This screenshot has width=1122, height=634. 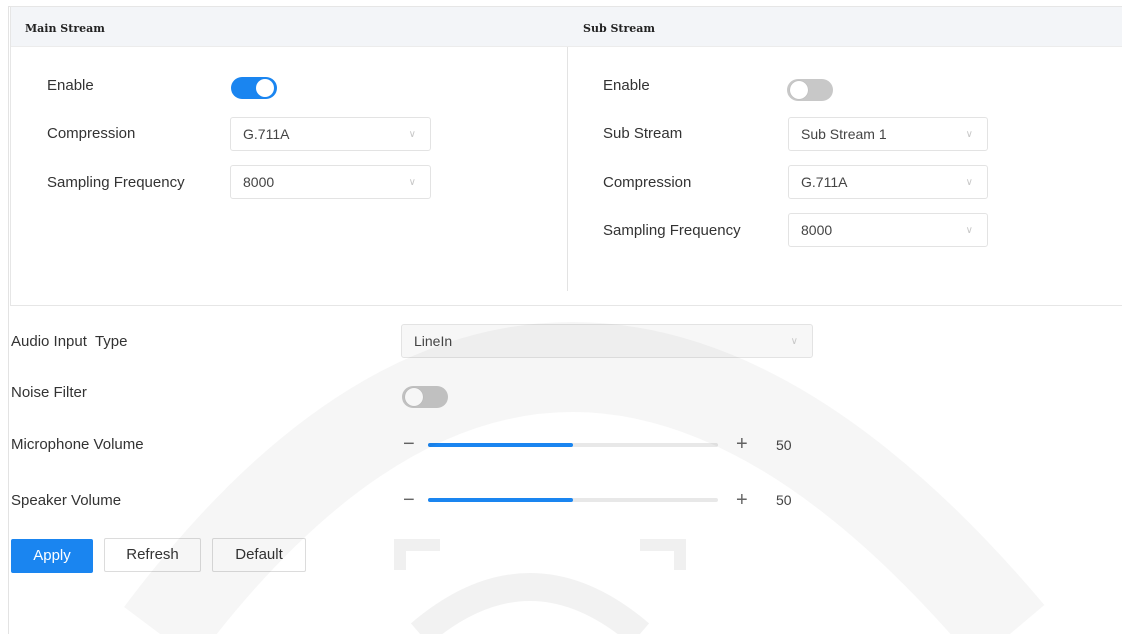 What do you see at coordinates (425, 397) in the screenshot?
I see `noise-filter-toggle` at bounding box center [425, 397].